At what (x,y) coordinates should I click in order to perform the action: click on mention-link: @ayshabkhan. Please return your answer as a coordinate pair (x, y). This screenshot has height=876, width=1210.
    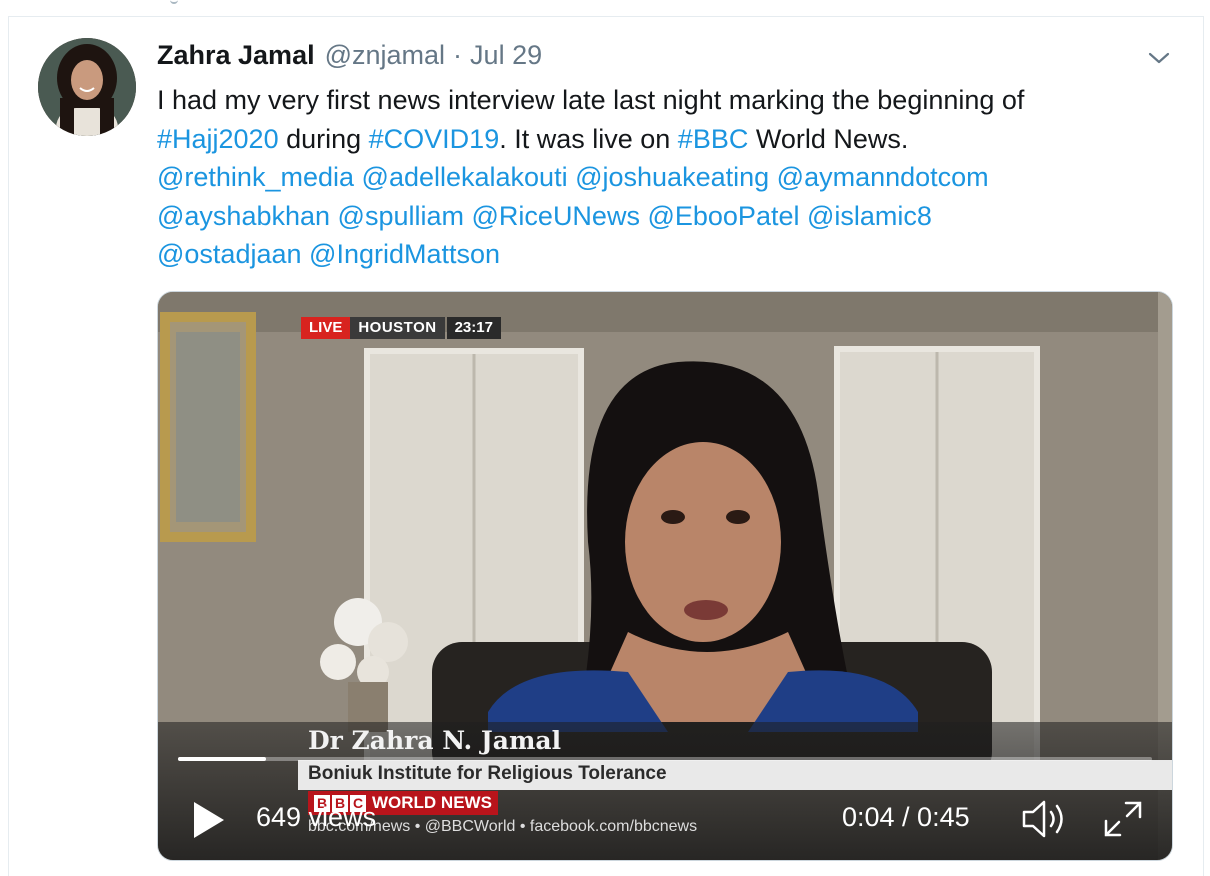
    Looking at the image, I should click on (243, 216).